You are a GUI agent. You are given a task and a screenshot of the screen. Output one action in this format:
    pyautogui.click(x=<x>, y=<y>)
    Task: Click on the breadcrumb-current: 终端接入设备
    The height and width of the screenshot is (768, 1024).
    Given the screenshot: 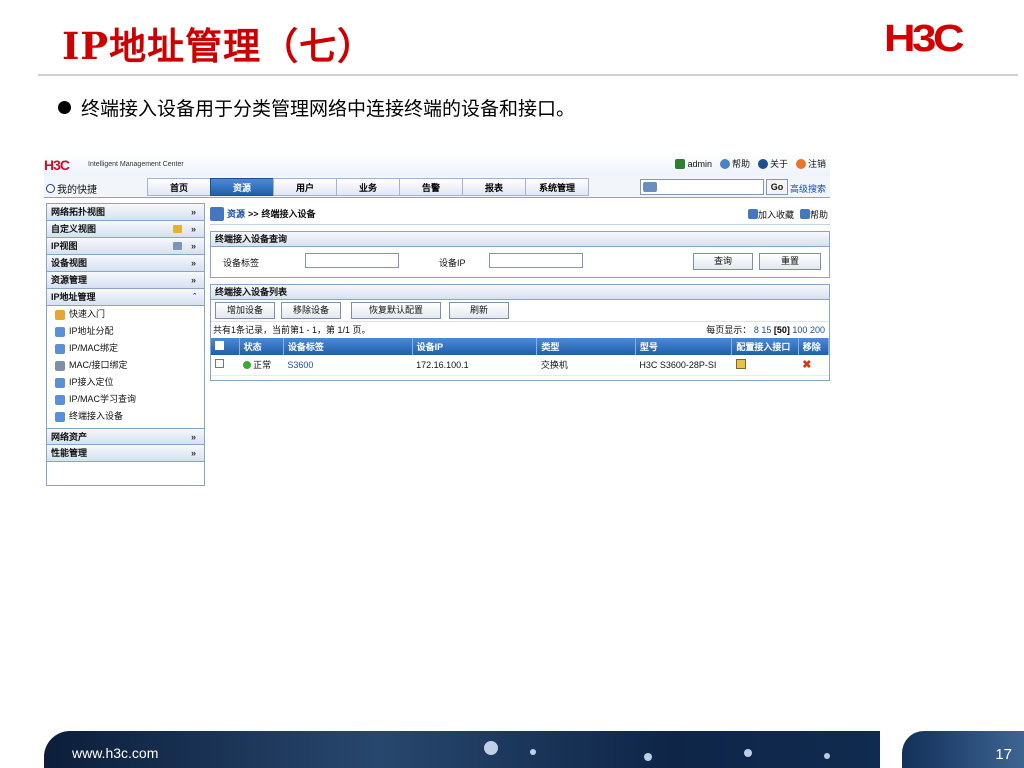 What is the action you would take?
    pyautogui.click(x=288, y=214)
    